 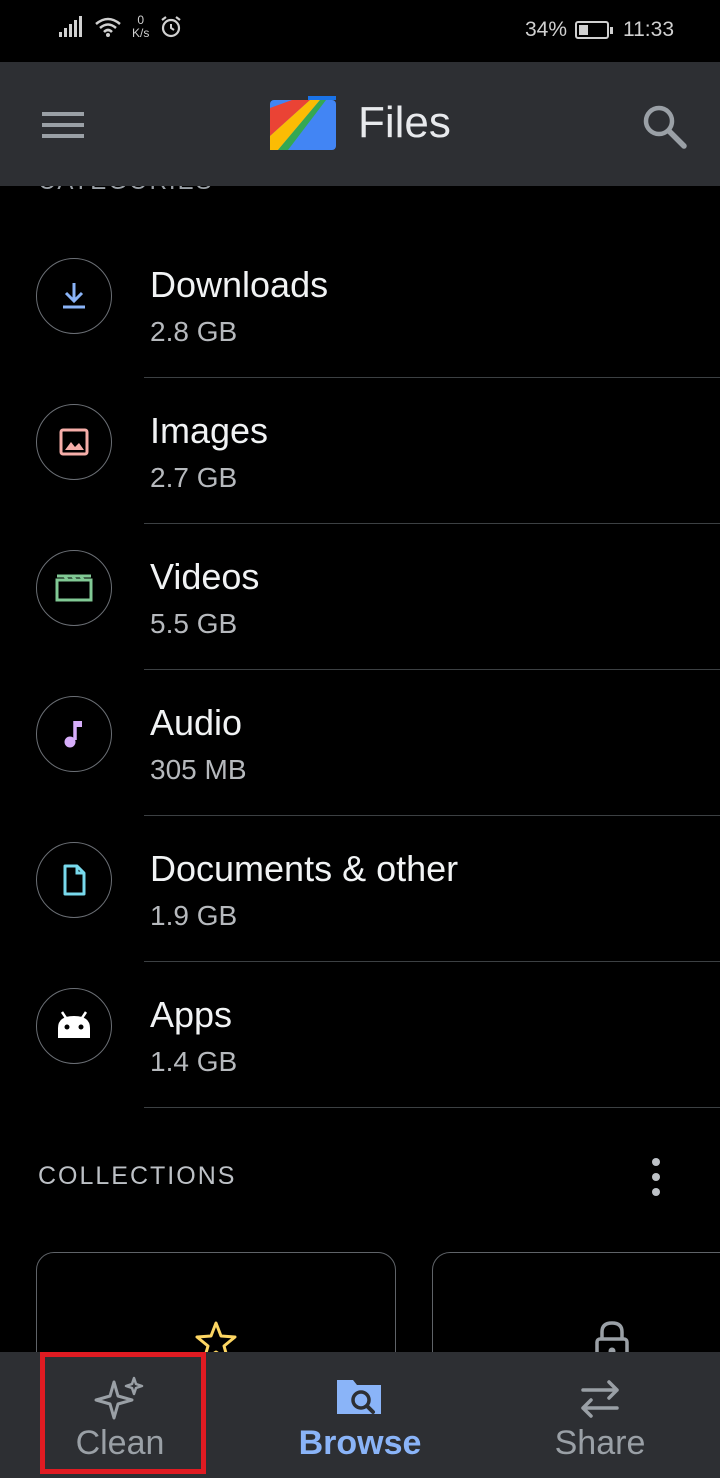 I want to click on nav-browse: Browse, so click(x=360, y=1415).